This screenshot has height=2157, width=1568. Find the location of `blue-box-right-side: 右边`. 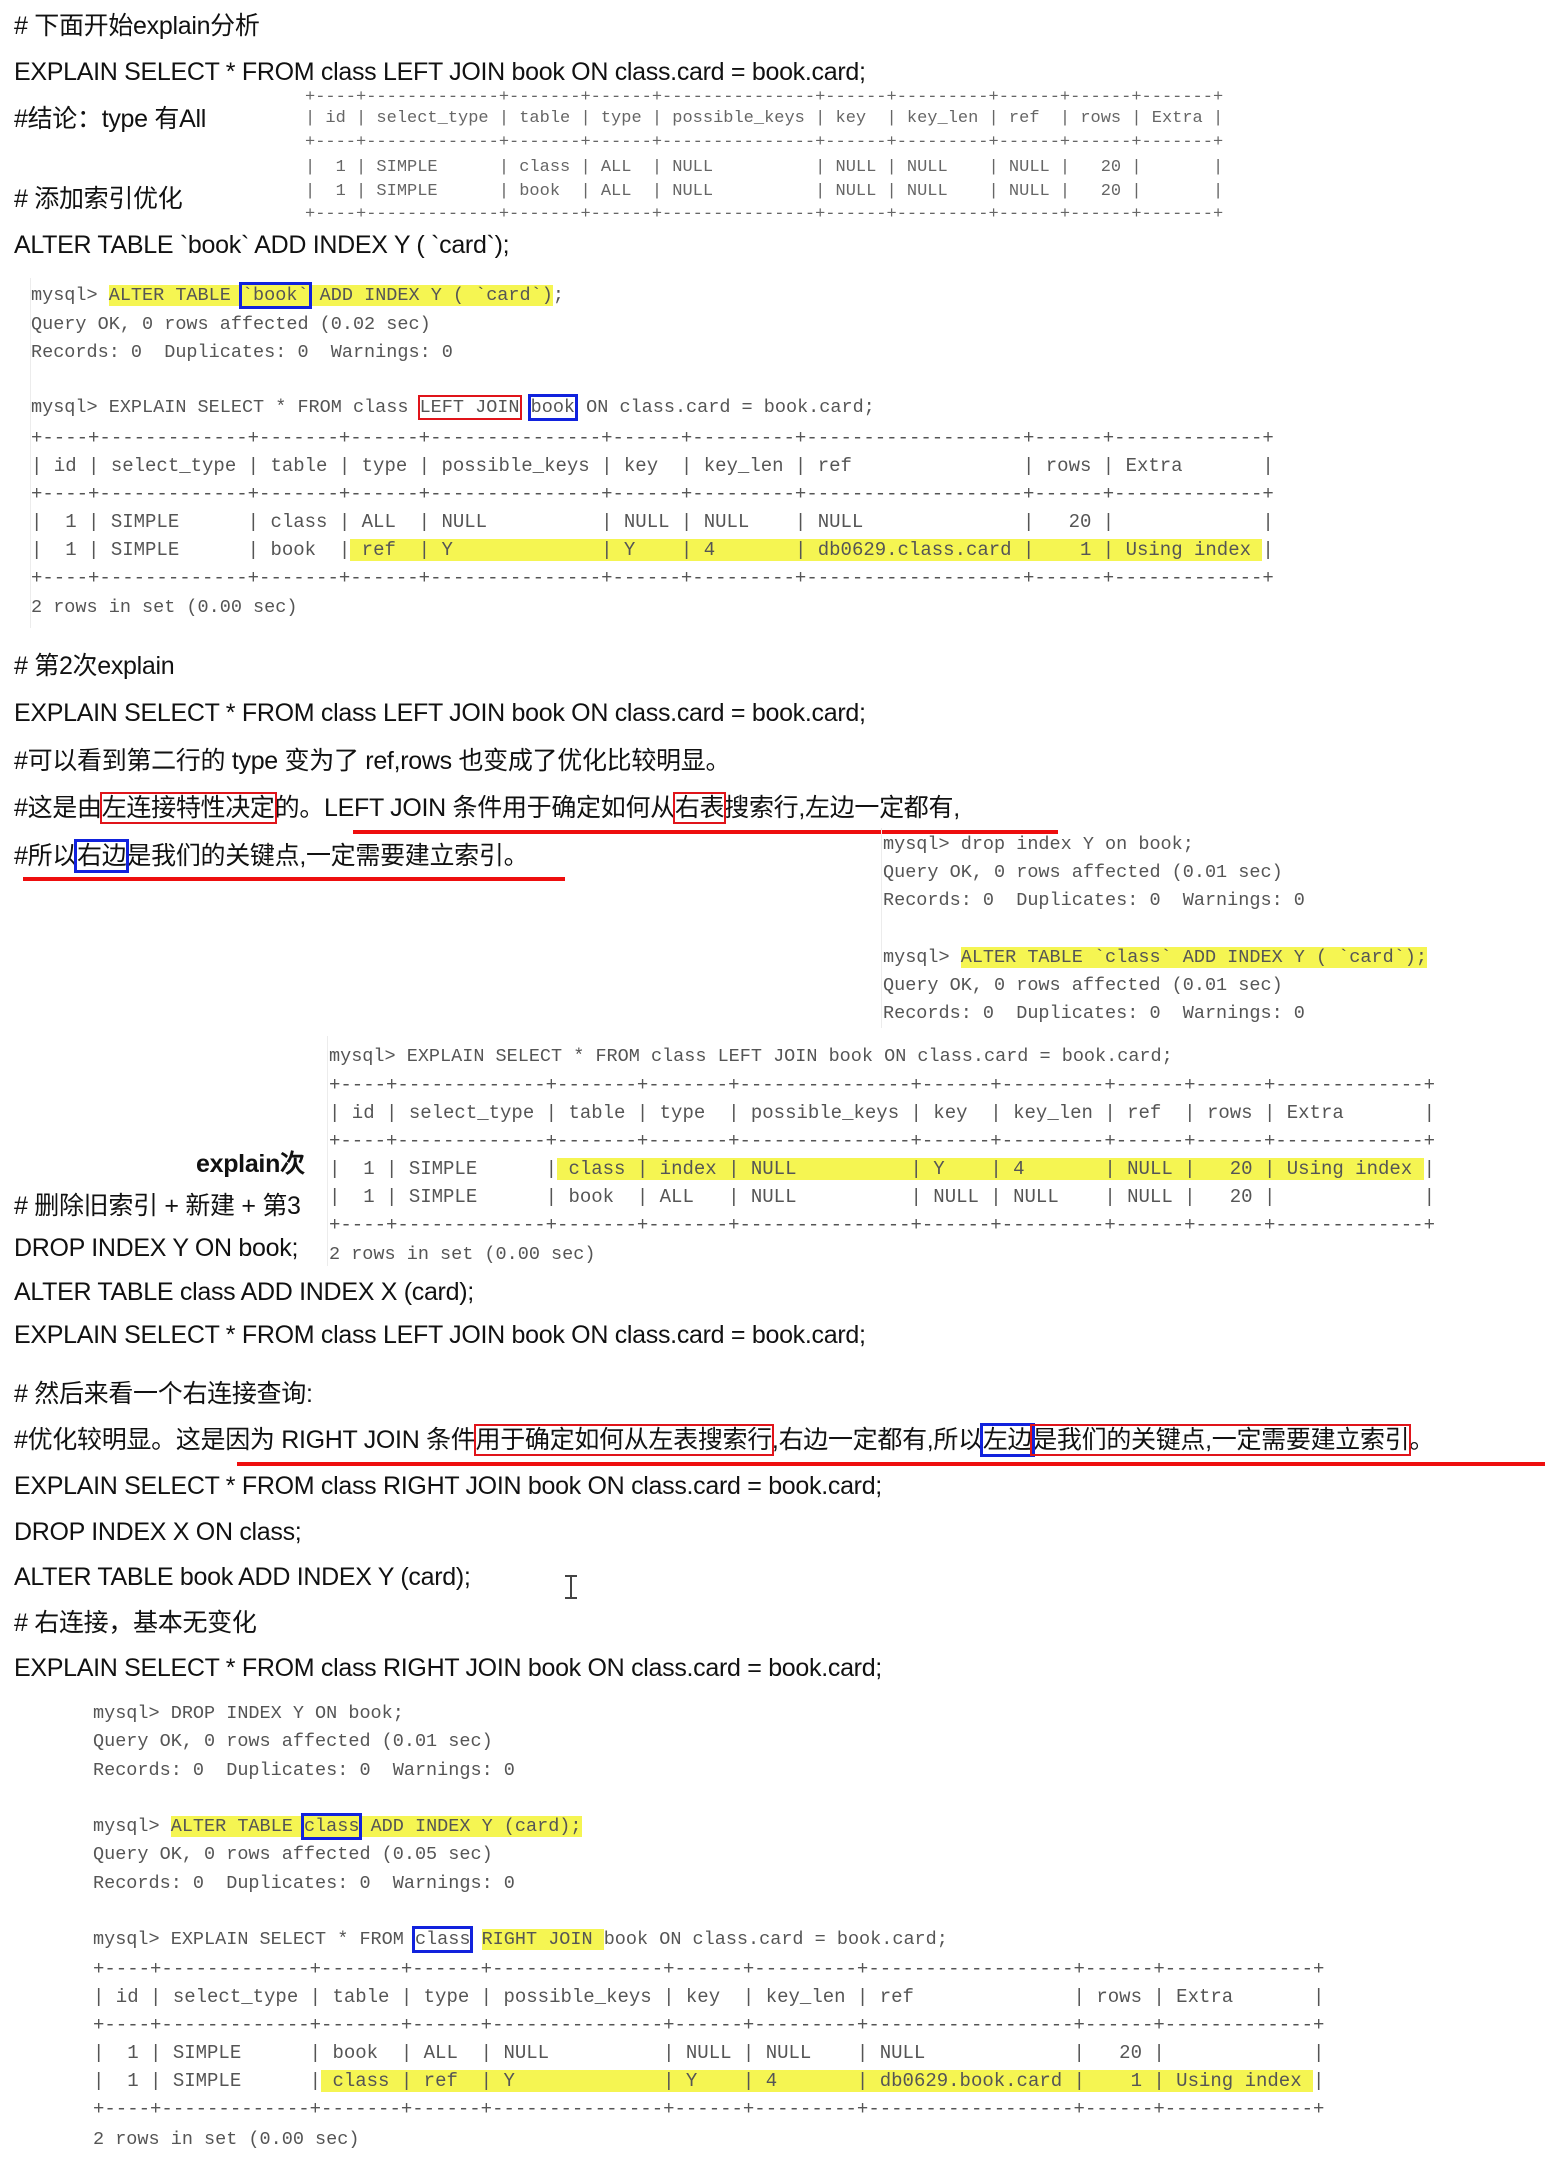

blue-box-right-side: 右边 is located at coordinates (101, 856).